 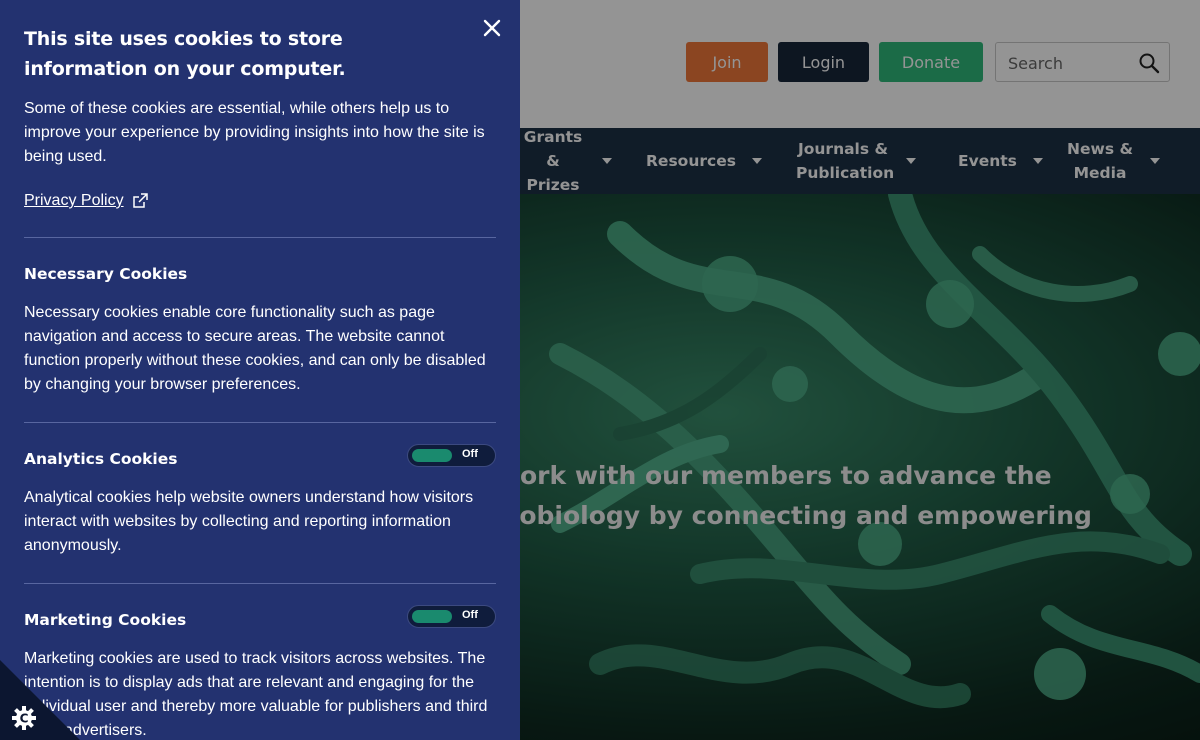 I want to click on cookie-gear-icon: C, so click(x=24, y=718).